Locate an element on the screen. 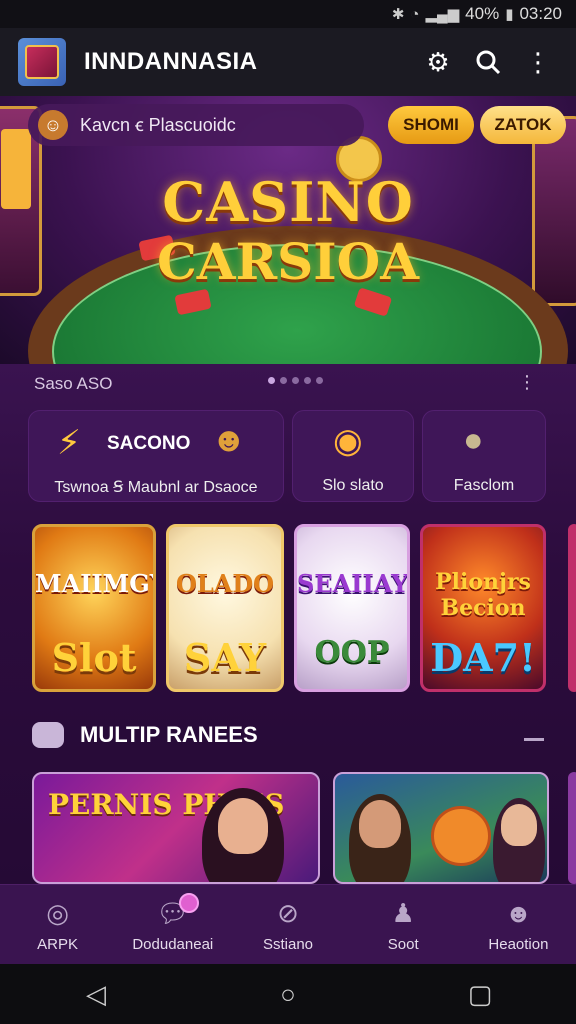  app-title: INNDANNASIA is located at coordinates (171, 61).